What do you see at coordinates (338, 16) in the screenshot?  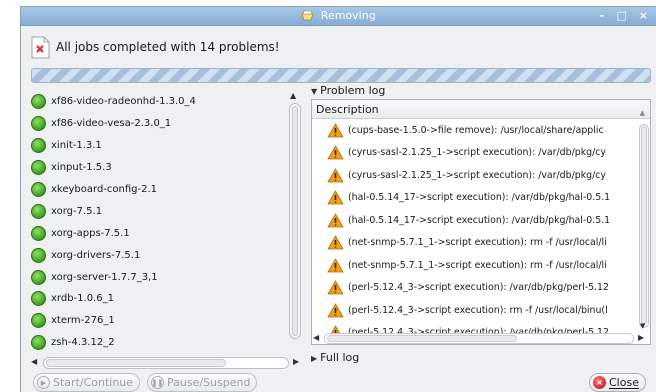 I see `title-bar: Removing – □ ×` at bounding box center [338, 16].